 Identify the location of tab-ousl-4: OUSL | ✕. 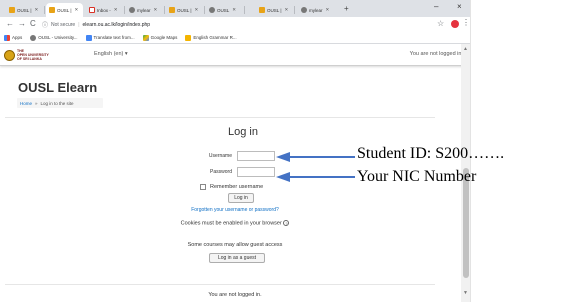
(274, 10).